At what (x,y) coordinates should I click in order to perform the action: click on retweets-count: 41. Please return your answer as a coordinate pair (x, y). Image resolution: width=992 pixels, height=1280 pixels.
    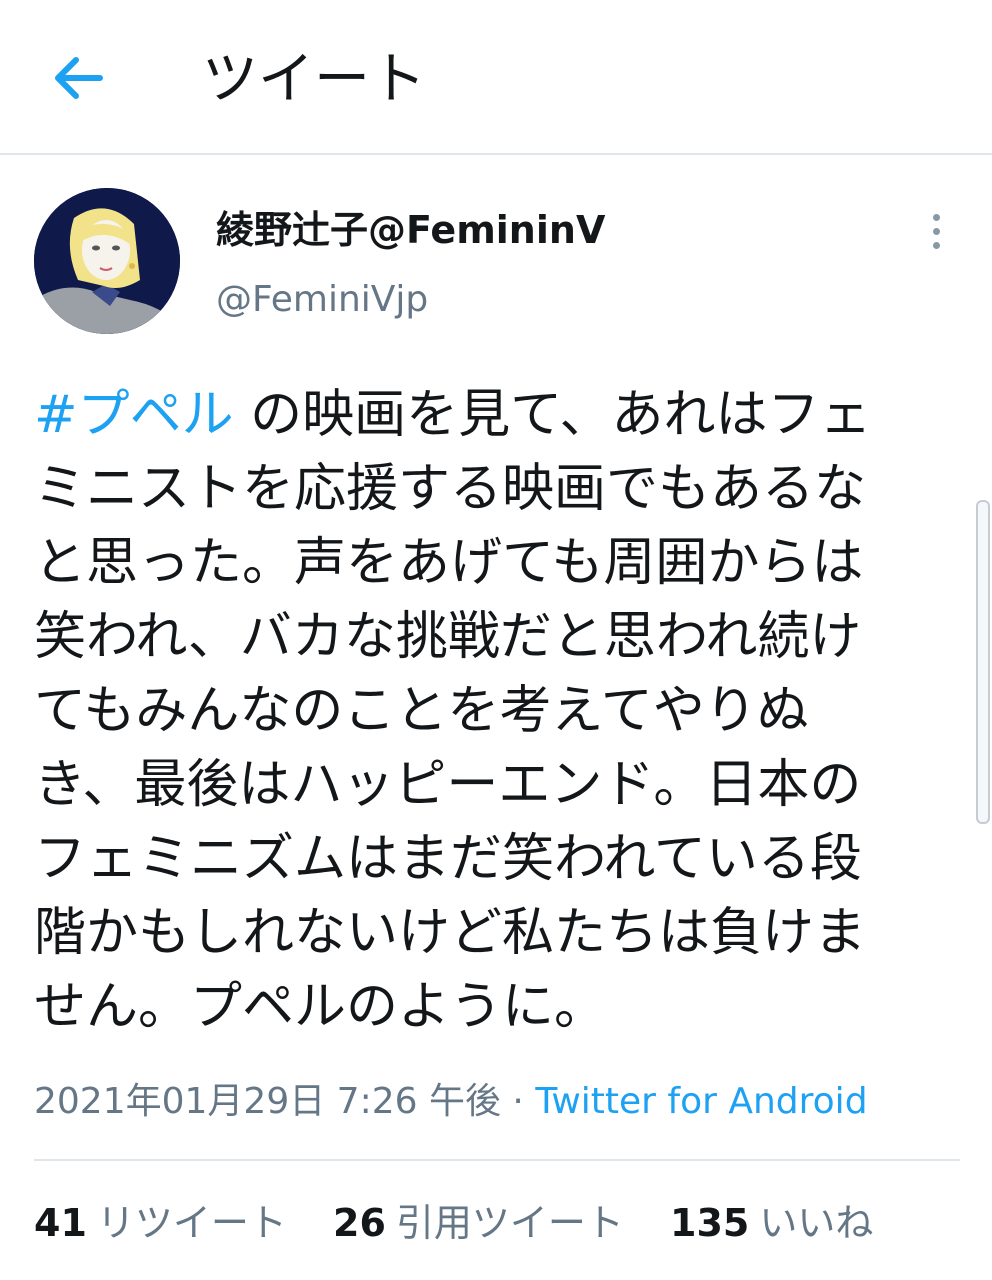
    Looking at the image, I should click on (60, 1223).